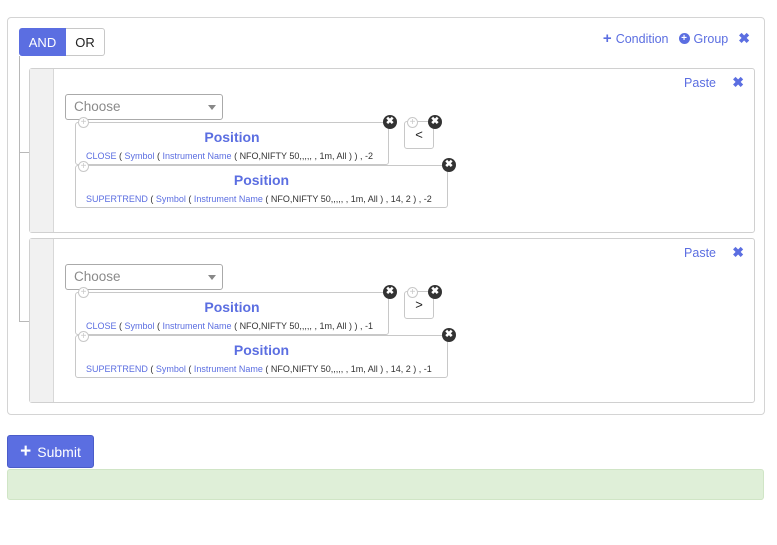 This screenshot has height=545, width=777. I want to click on circle-plus-icon: +, so click(684, 38).